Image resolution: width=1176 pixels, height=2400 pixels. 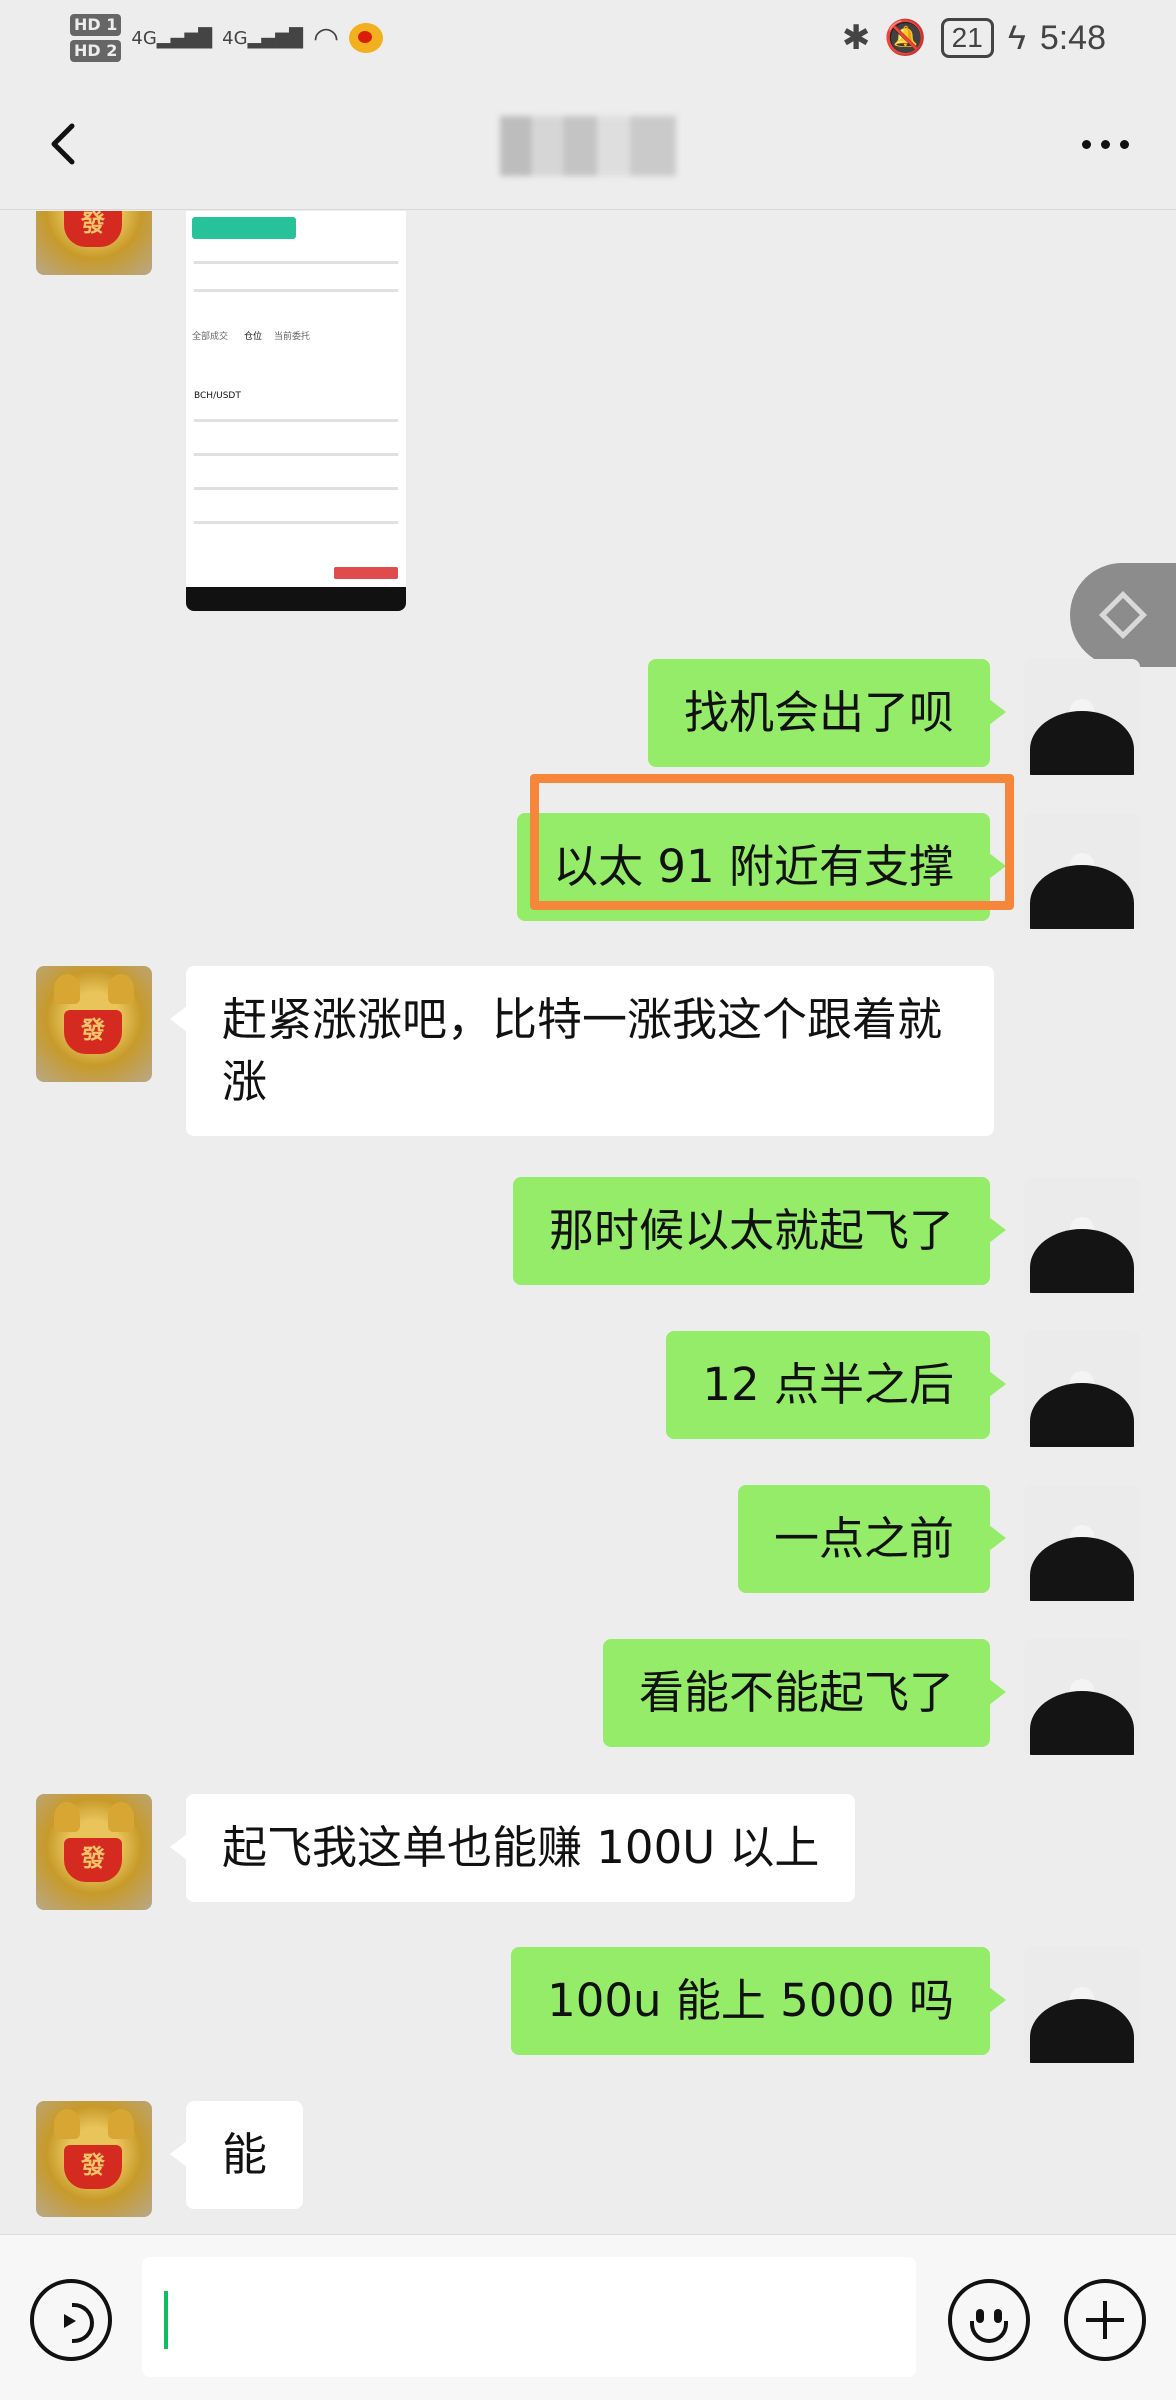 What do you see at coordinates (366, 38) in the screenshot?
I see `weibo-icon` at bounding box center [366, 38].